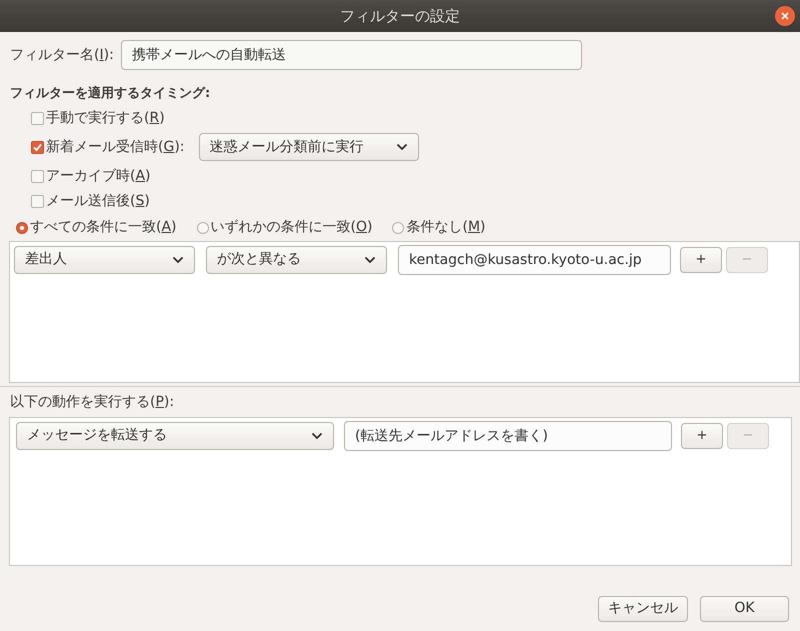 The height and width of the screenshot is (631, 800). I want to click on radio-label: すべての条件に一致(A), so click(103, 227).